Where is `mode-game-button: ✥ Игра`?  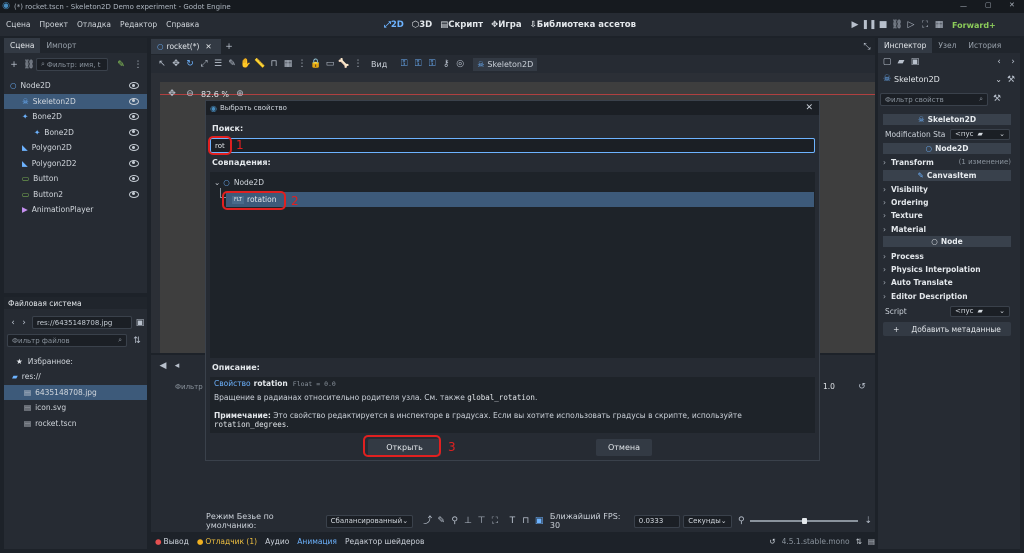
mode-game-button: ✥ Игра is located at coordinates (506, 25).